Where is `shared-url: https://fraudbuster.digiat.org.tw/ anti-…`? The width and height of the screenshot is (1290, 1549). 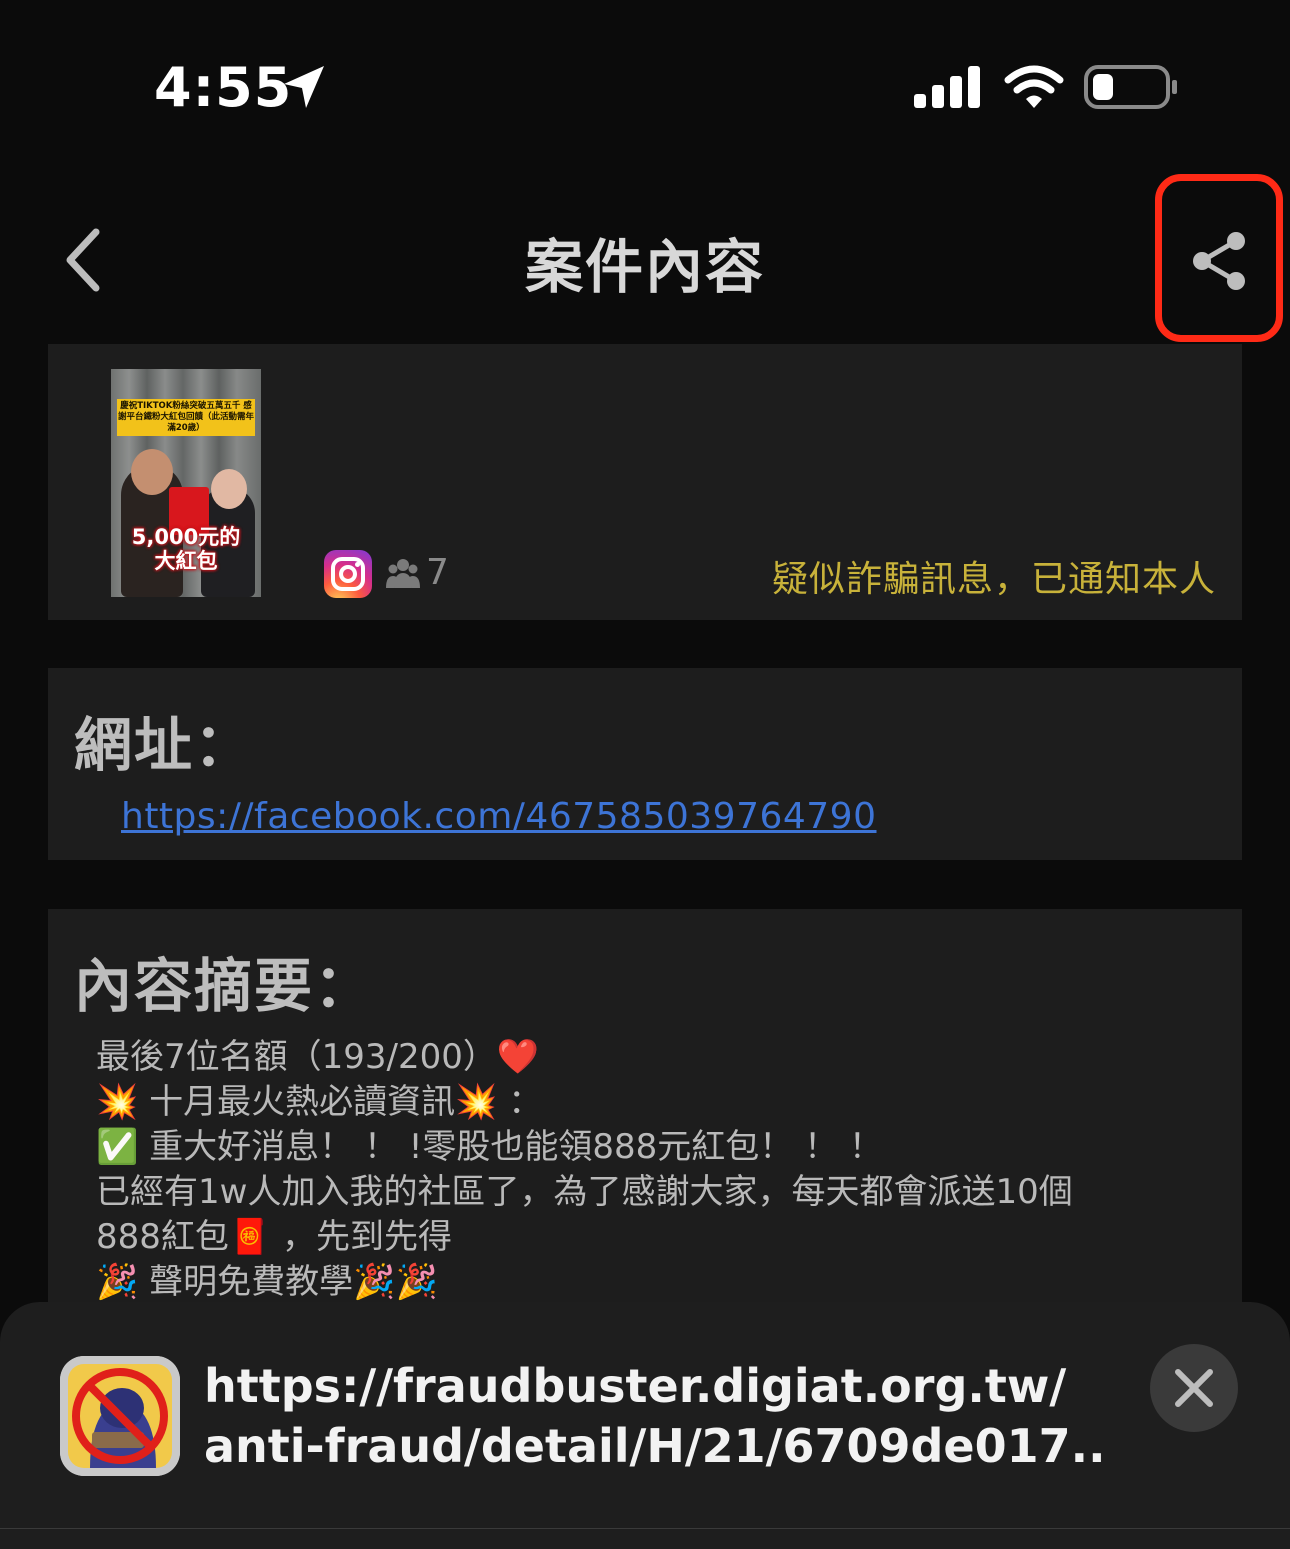 shared-url: https://fraudbuster.digiat.org.tw/ anti-… is located at coordinates (654, 1416).